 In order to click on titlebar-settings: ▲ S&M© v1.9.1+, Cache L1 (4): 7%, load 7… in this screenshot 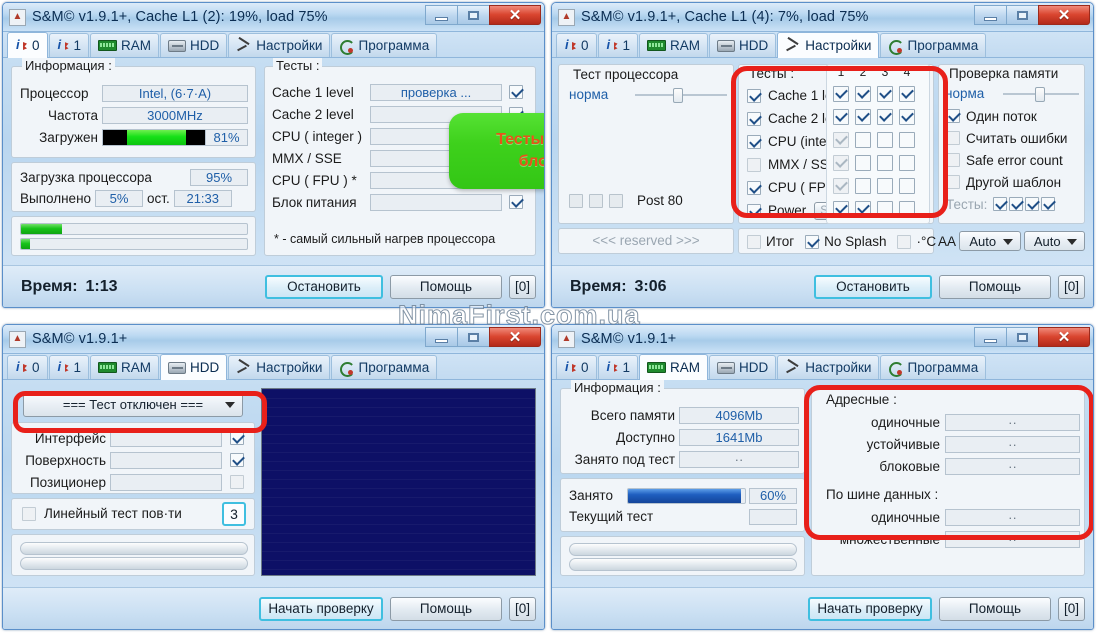, I will do `click(822, 17)`.